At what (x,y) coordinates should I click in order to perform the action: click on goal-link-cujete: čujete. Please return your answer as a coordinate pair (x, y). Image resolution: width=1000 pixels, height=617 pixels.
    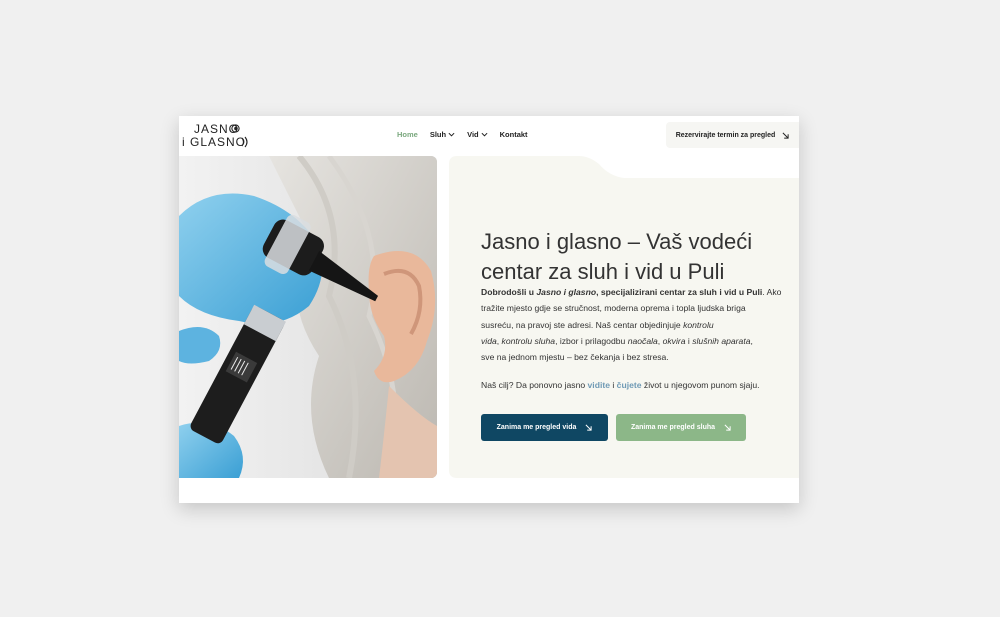
    Looking at the image, I should click on (629, 385).